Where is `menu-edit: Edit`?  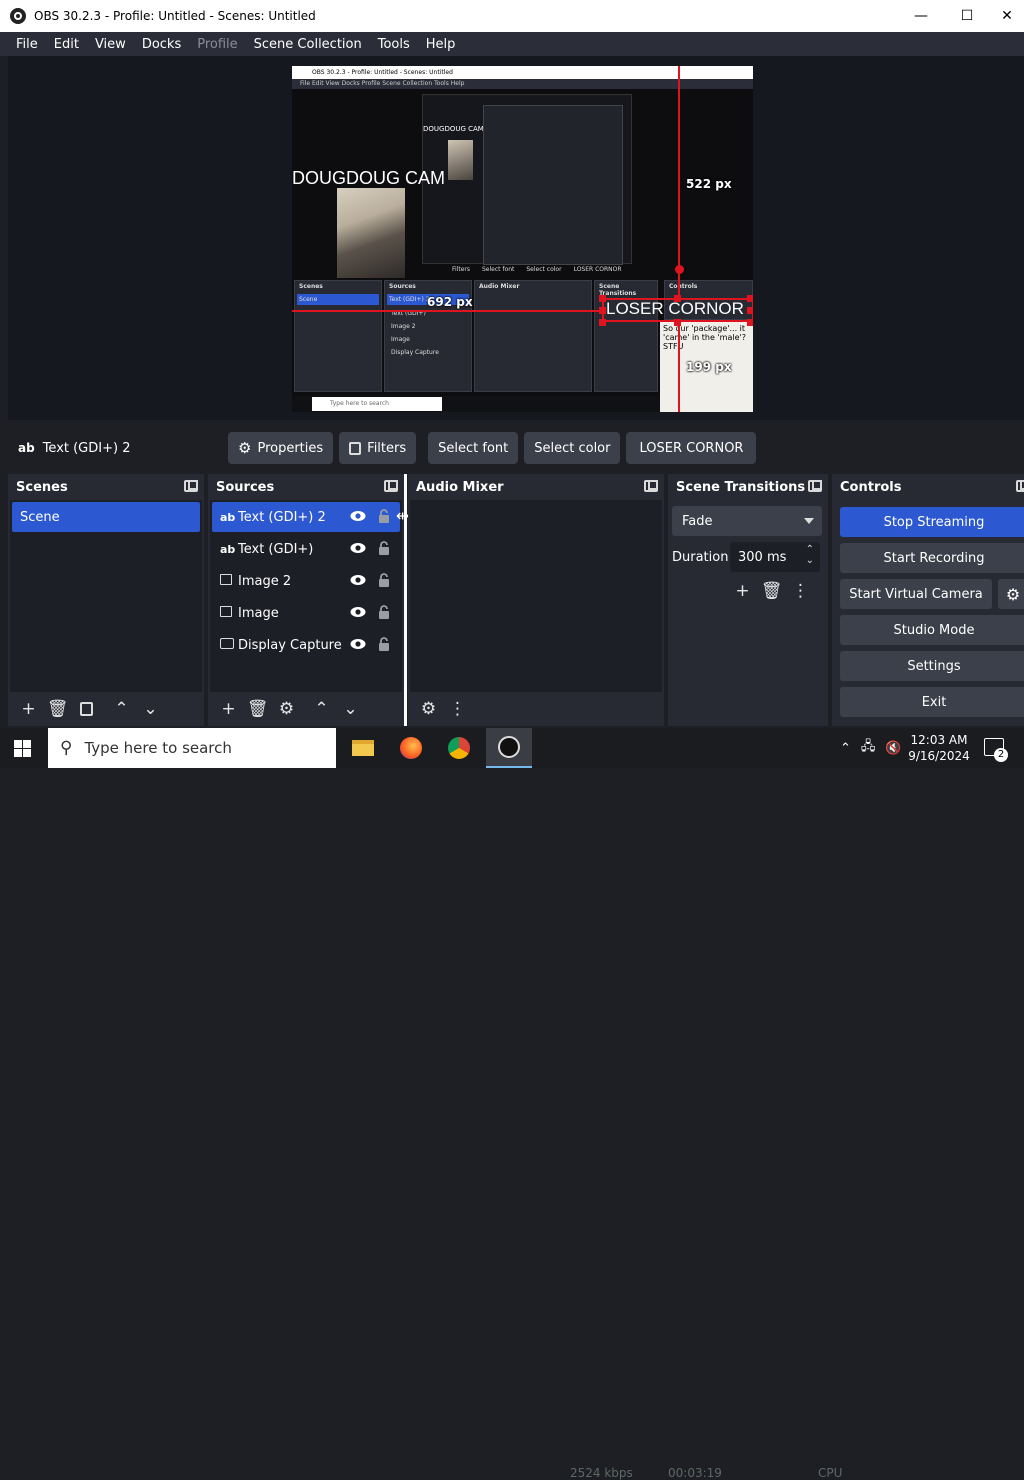
menu-edit: Edit is located at coordinates (66, 44).